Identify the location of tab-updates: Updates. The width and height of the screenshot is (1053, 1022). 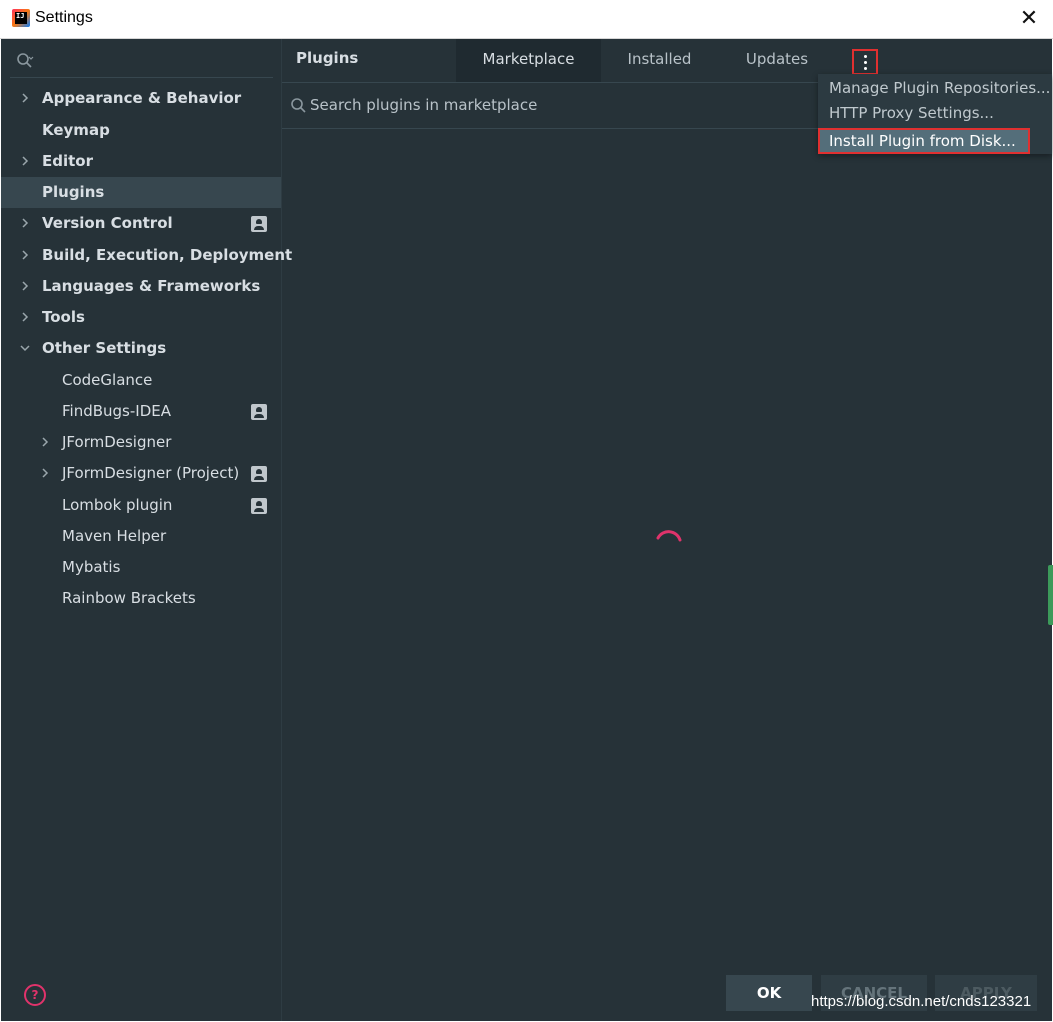
(777, 60).